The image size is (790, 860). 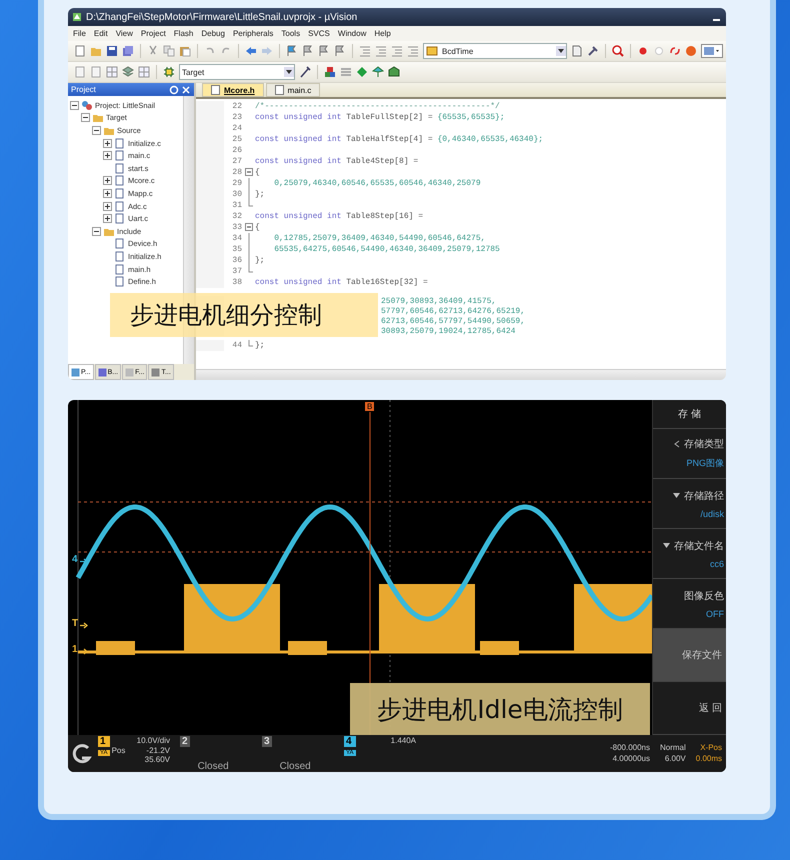 What do you see at coordinates (244, 315) in the screenshot?
I see `caption: 步进电机细分控制` at bounding box center [244, 315].